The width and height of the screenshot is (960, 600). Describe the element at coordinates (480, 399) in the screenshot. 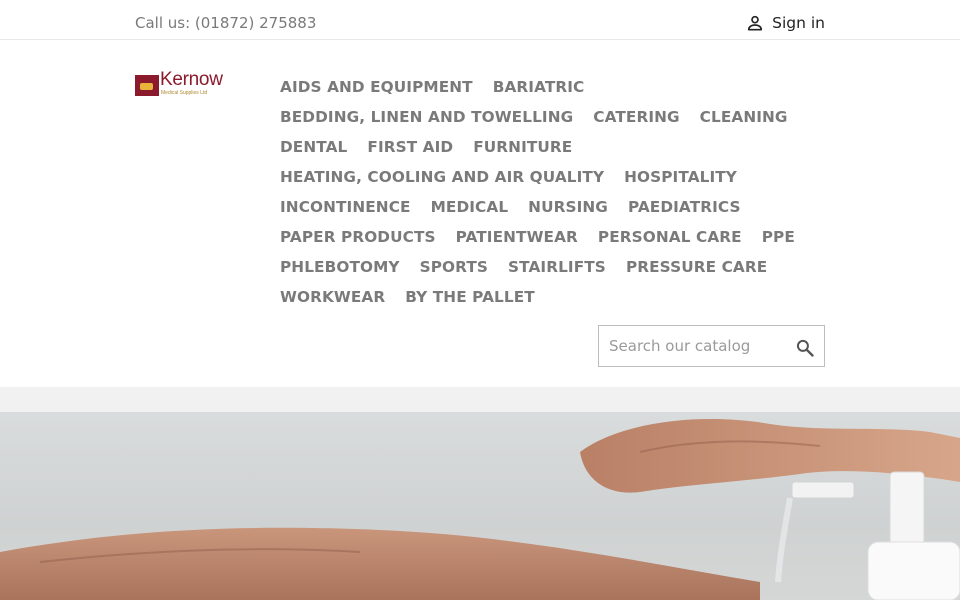

I see `breadcrumb-strip` at that location.